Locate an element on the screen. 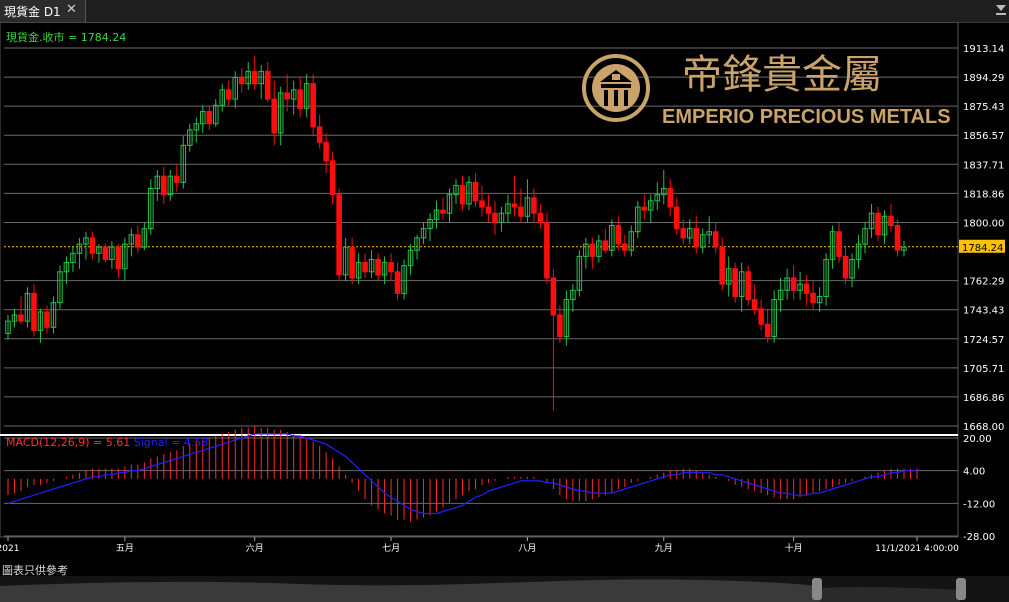 This screenshot has width=1009, height=602. x-tick-label: 十月 is located at coordinates (794, 548).